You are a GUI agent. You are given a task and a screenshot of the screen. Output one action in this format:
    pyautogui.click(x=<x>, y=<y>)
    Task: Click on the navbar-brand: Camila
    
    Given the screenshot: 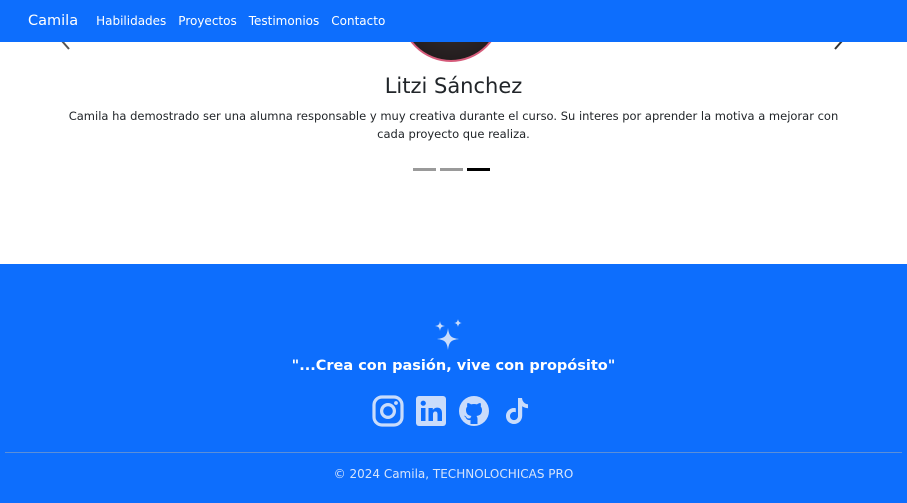 What is the action you would take?
    pyautogui.click(x=53, y=21)
    